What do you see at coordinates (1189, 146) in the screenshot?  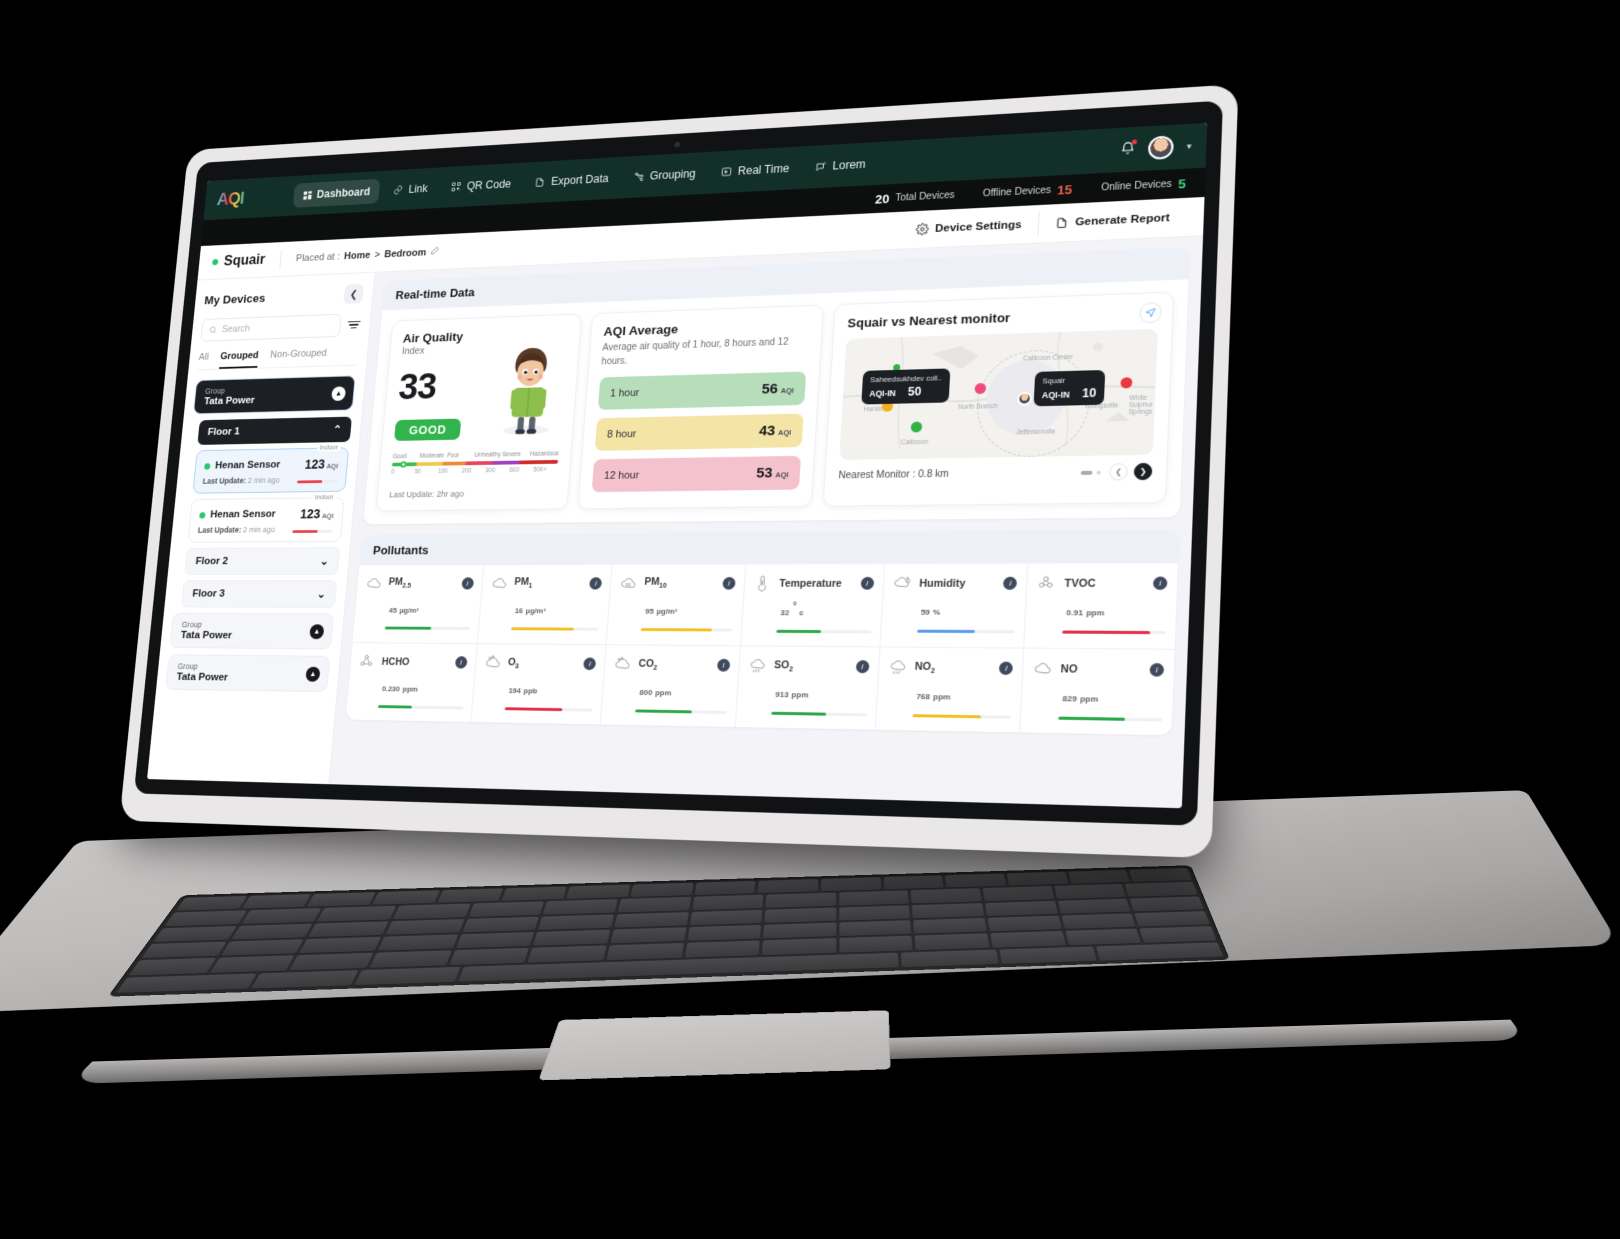 I see `chevron-down-icon: ▾` at bounding box center [1189, 146].